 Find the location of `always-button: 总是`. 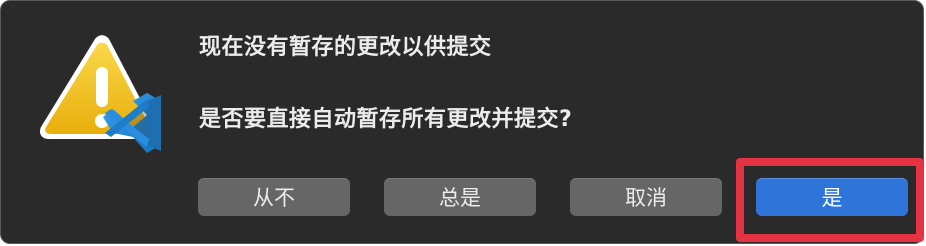

always-button: 总是 is located at coordinates (460, 197).